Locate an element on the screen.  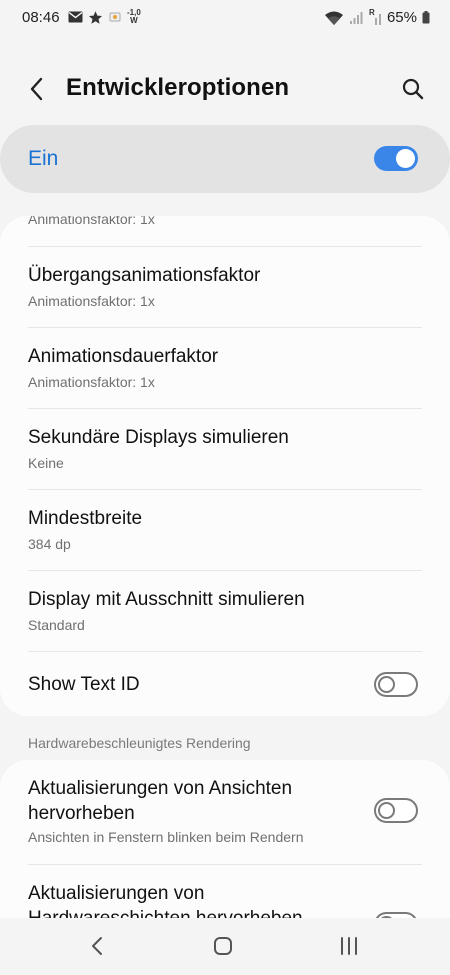
star-icon is located at coordinates (95, 17).